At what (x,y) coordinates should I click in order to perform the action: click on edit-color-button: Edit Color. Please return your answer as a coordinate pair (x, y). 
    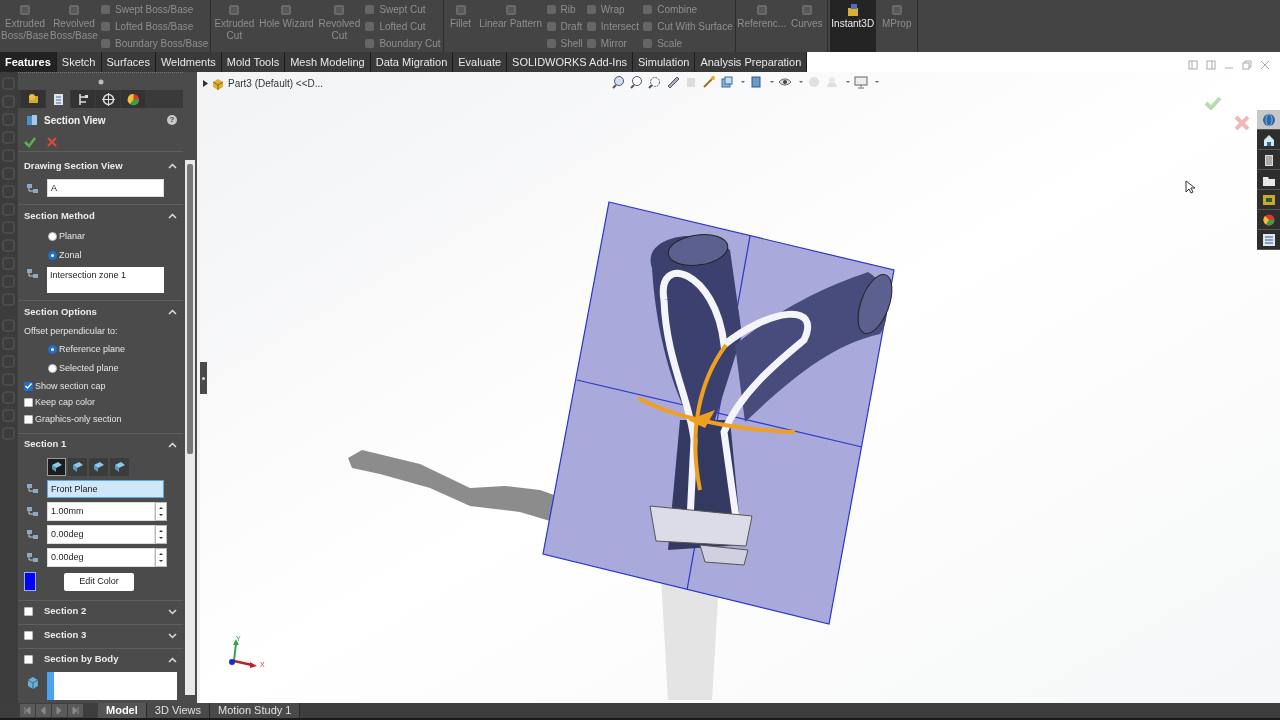
    Looking at the image, I should click on (99, 581).